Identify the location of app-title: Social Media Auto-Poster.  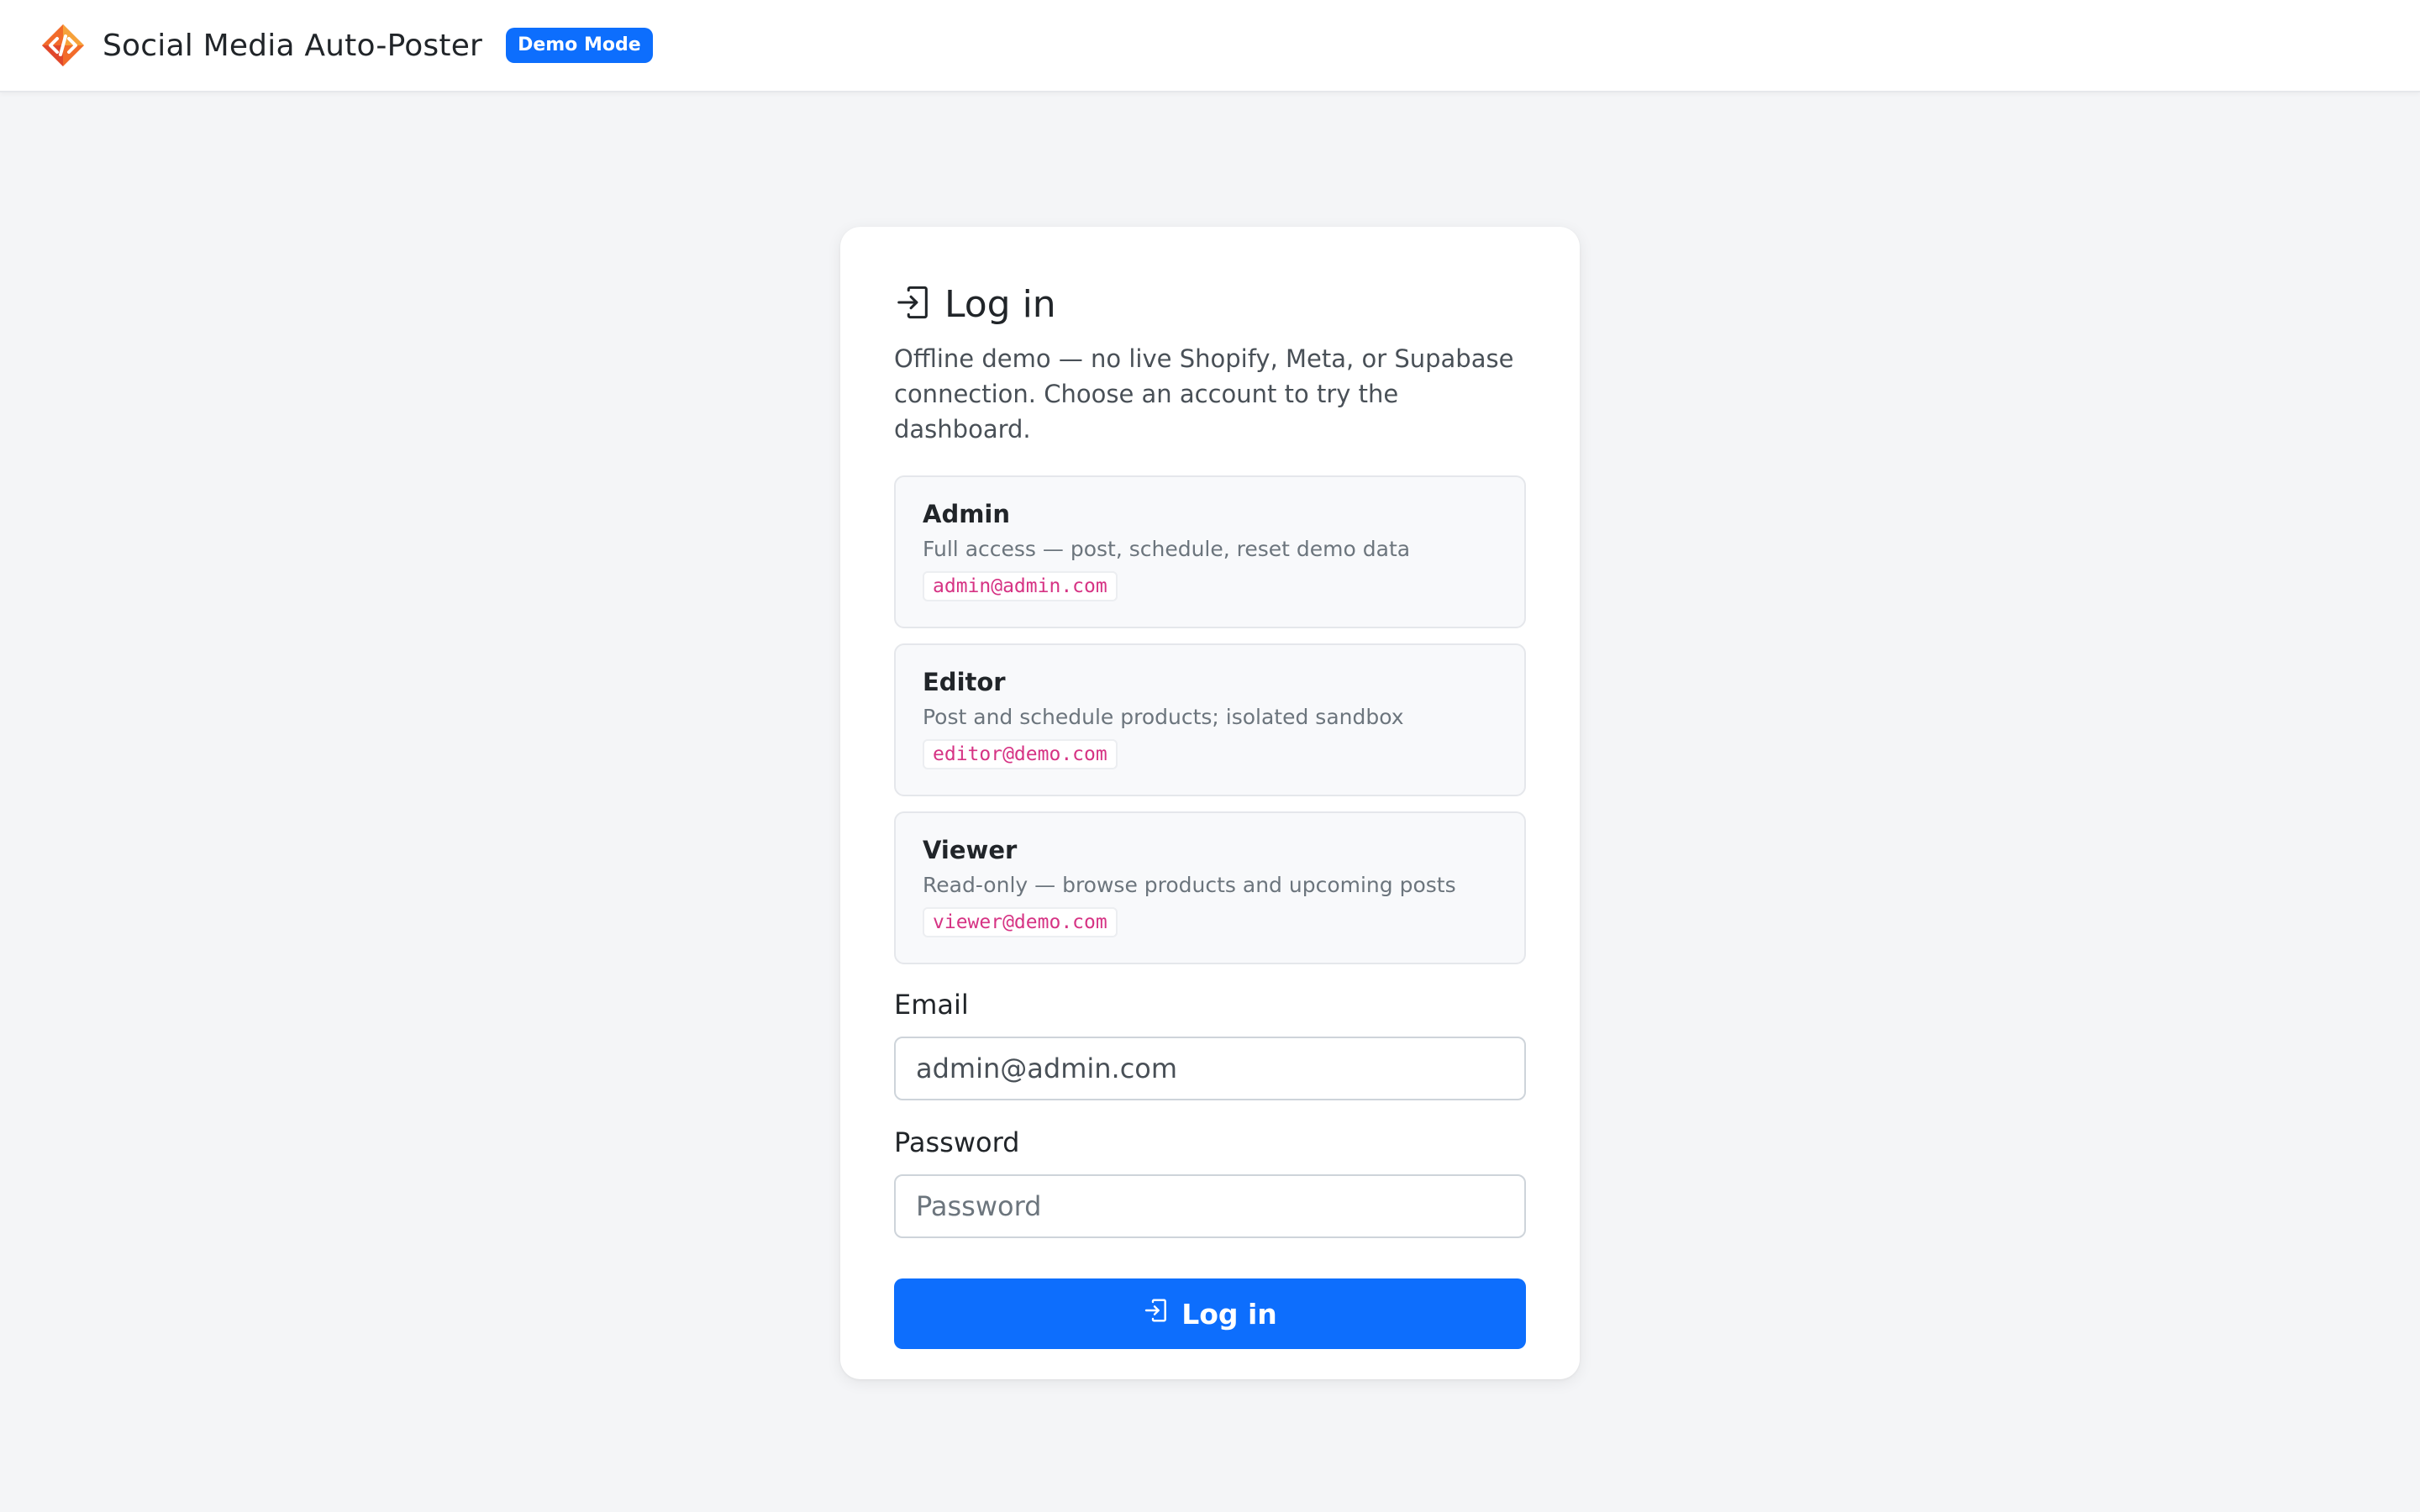
(292, 46).